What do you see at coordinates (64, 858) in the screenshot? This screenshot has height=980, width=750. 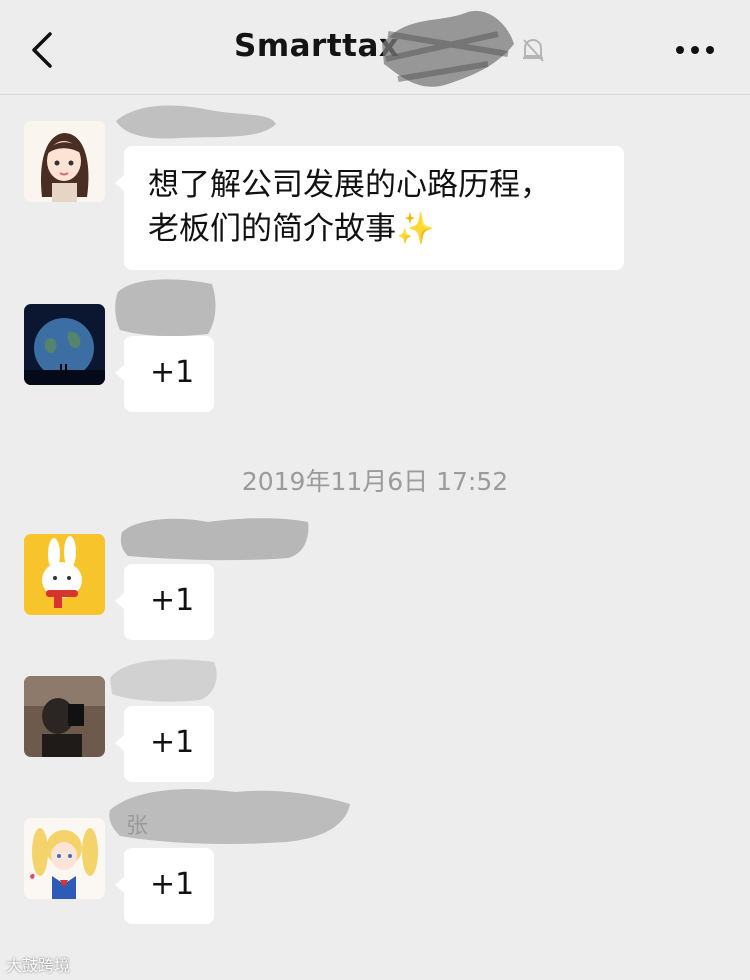 I see `sailor-moon-avatar` at bounding box center [64, 858].